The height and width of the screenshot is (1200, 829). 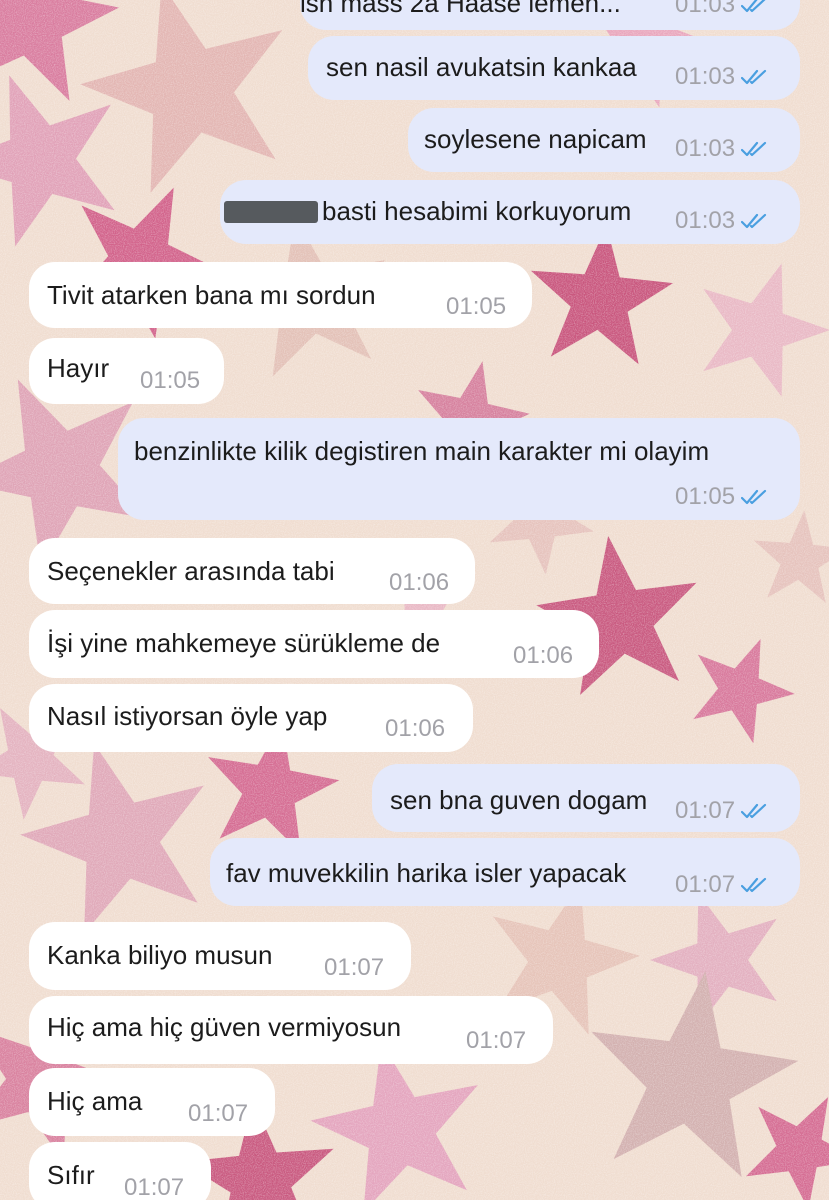 What do you see at coordinates (152, 1102) in the screenshot?
I see `incoming-message-bubble: Hiç ama 01:07` at bounding box center [152, 1102].